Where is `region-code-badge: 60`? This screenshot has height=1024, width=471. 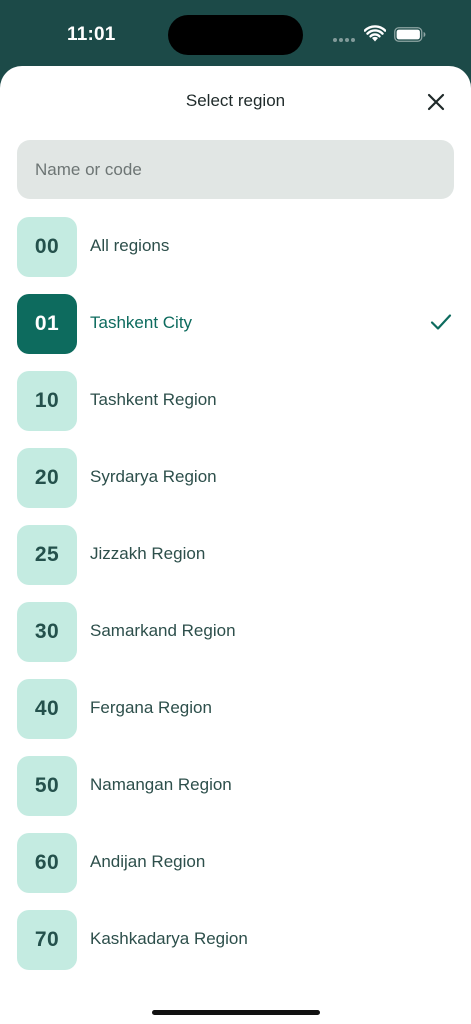 region-code-badge: 60 is located at coordinates (47, 863).